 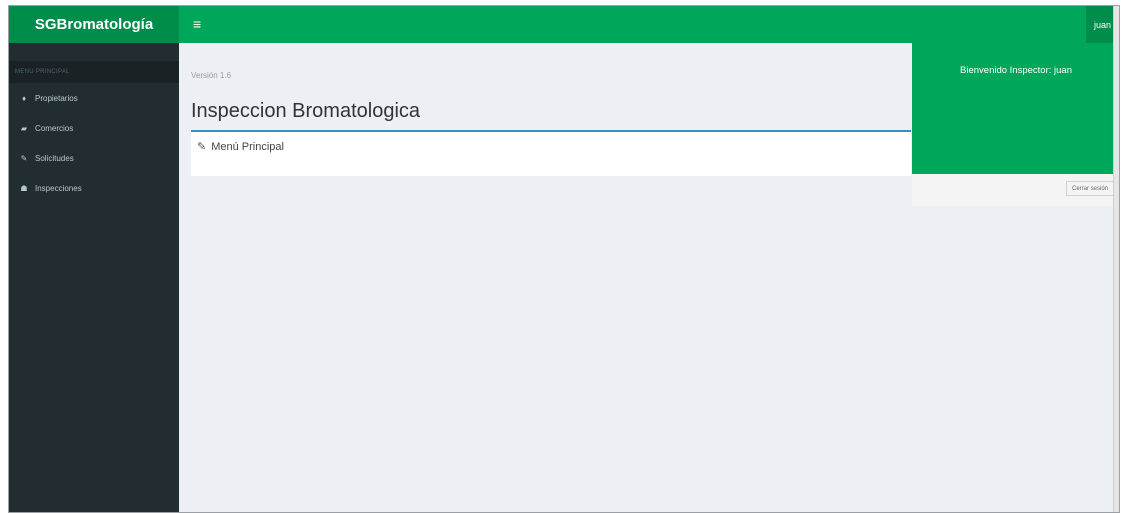 I want to click on welcome-text: Bienvenido Inspector: juan, so click(x=1016, y=70).